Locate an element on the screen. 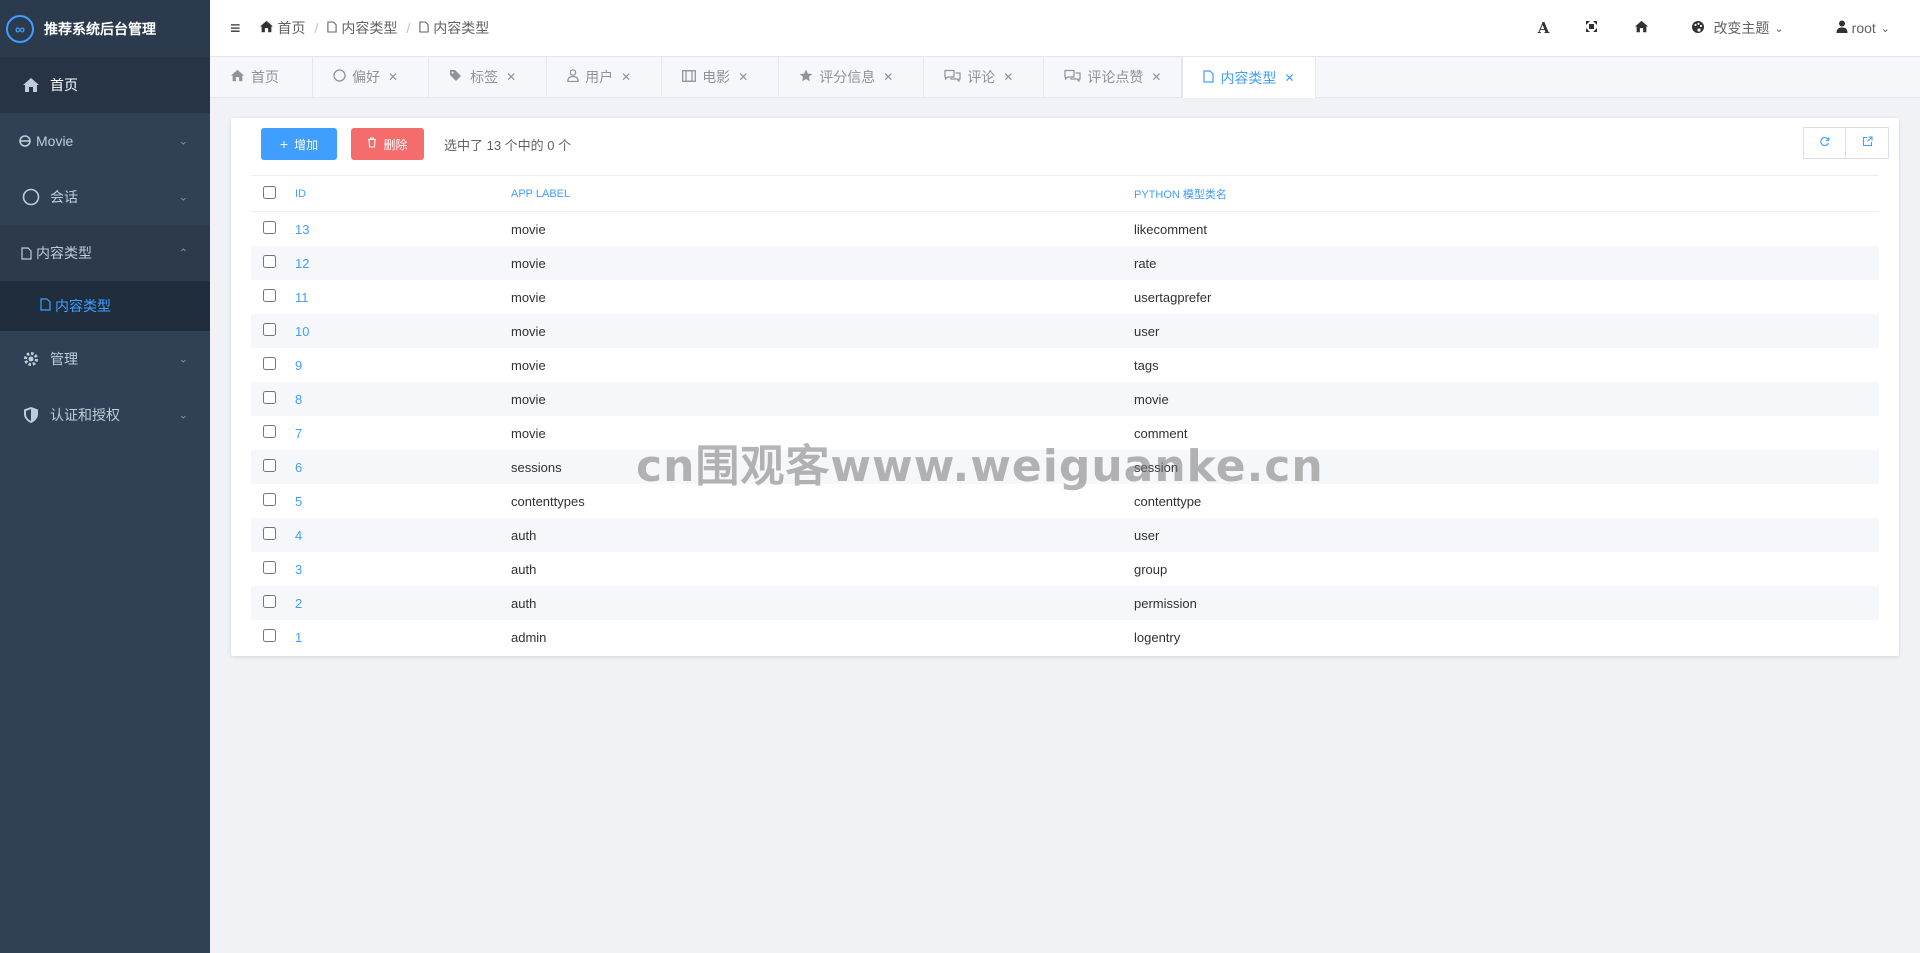 This screenshot has height=953, width=1920. sidebar-item-movie: Movie ⌄ is located at coordinates (105, 141).